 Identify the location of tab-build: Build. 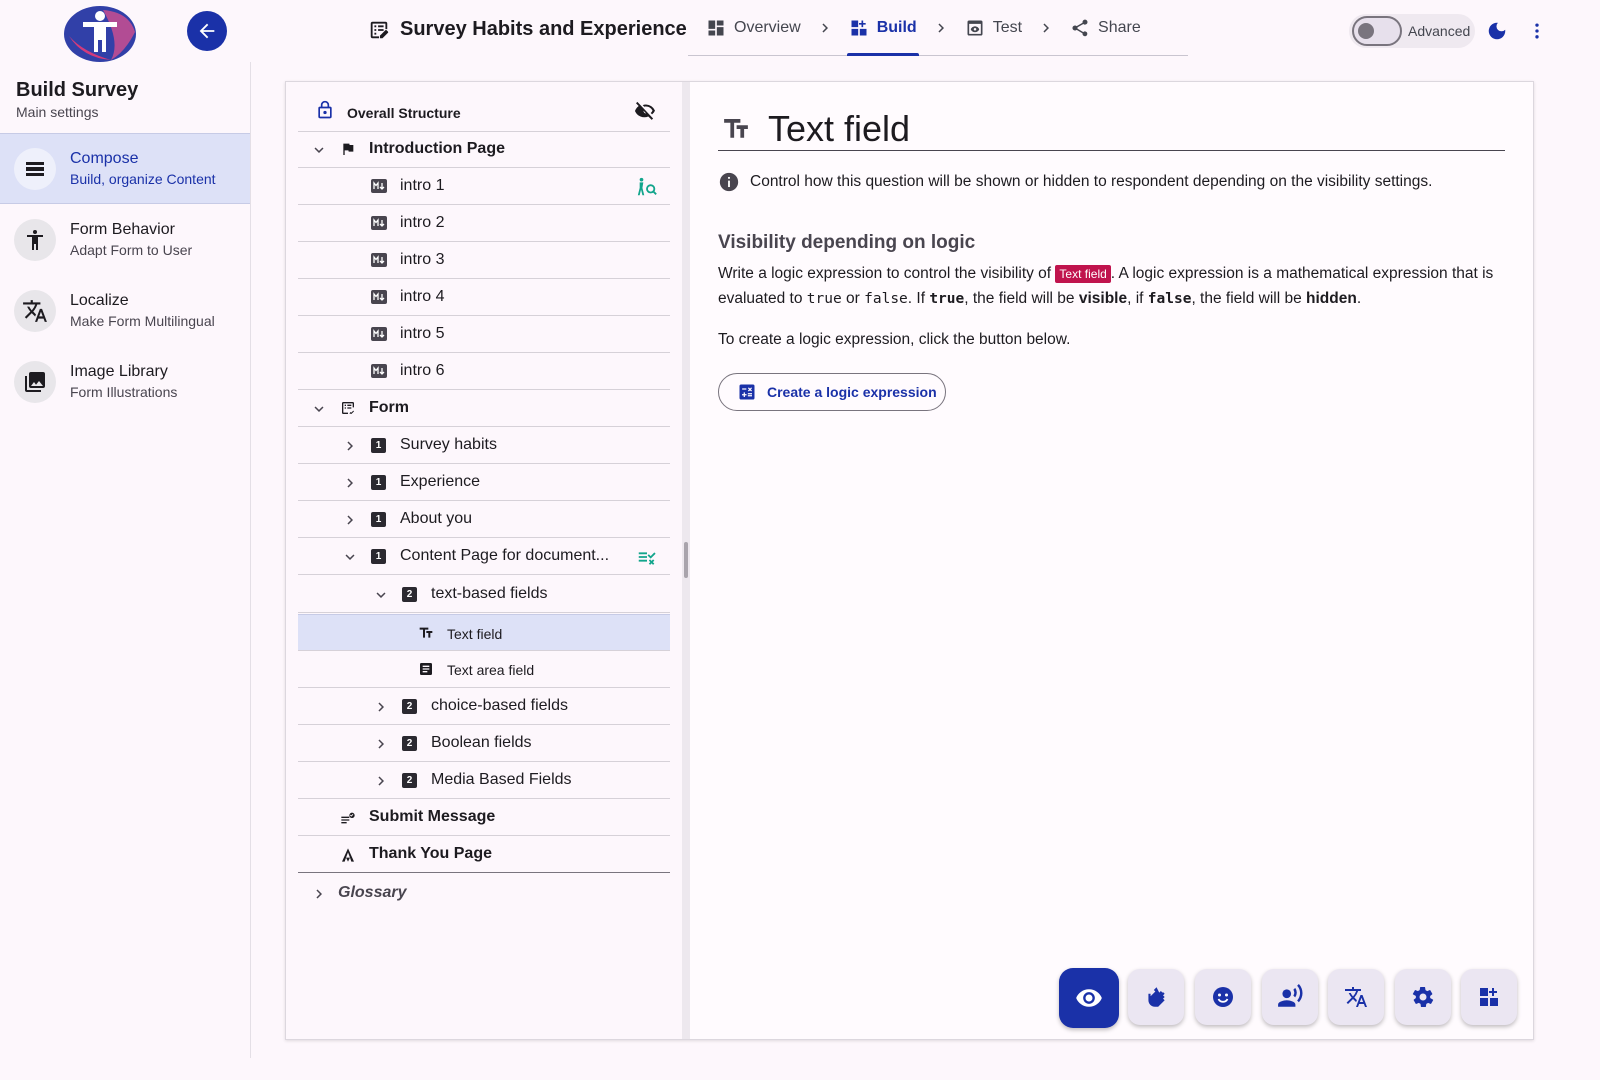
(882, 28).